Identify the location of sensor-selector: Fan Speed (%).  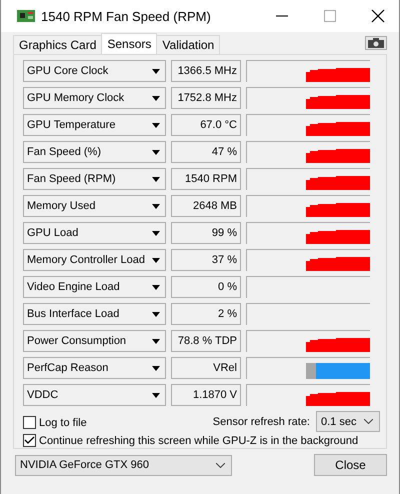
(94, 152).